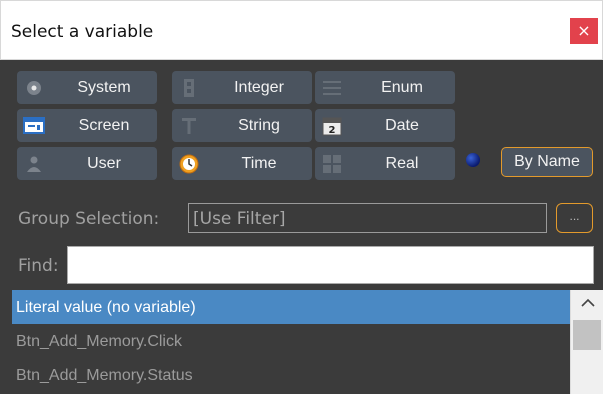 This screenshot has height=394, width=603. I want to click on real-label: Real, so click(402, 163).